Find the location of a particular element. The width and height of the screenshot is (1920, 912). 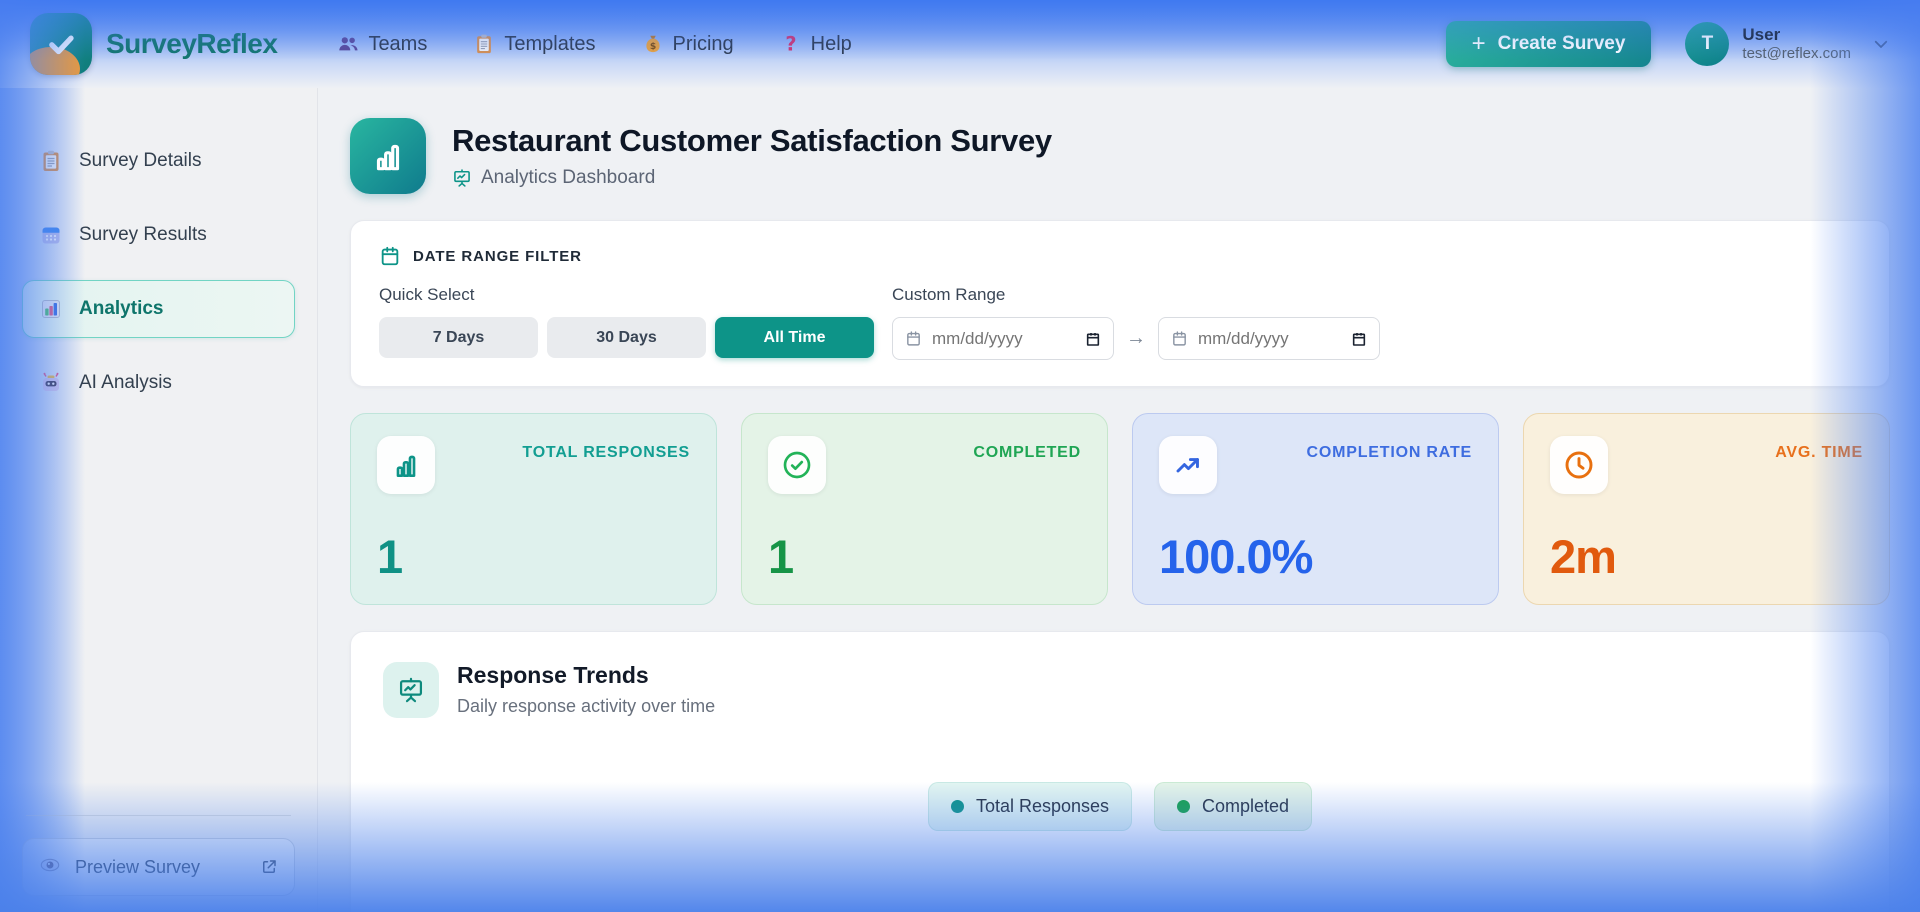

quick-30-days-button: 30 Days is located at coordinates (626, 337).